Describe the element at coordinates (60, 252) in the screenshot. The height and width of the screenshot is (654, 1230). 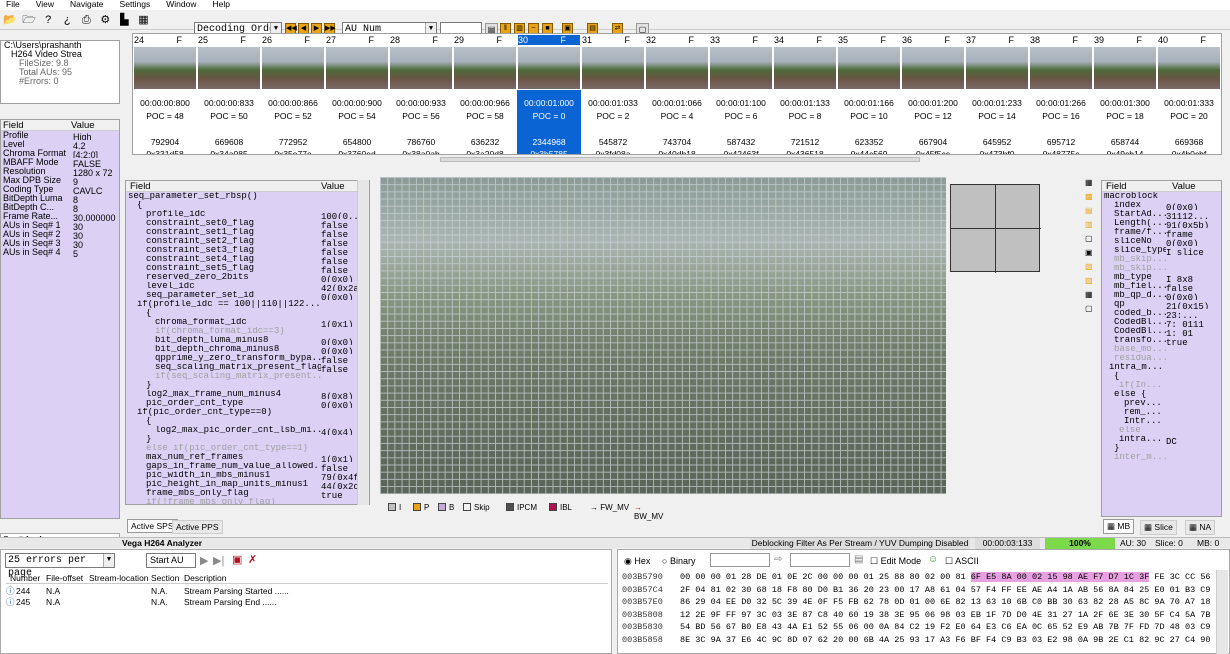
I see `seq-prop-row: AUs in Seq# 4 5` at that location.